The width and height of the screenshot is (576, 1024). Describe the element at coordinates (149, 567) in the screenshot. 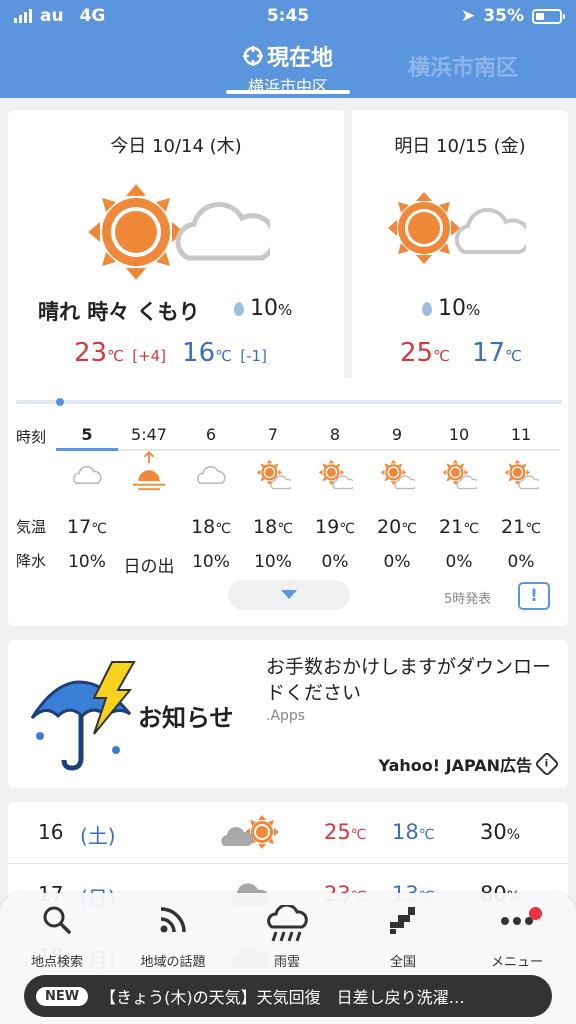

I see `hour-precip: 日の出` at that location.